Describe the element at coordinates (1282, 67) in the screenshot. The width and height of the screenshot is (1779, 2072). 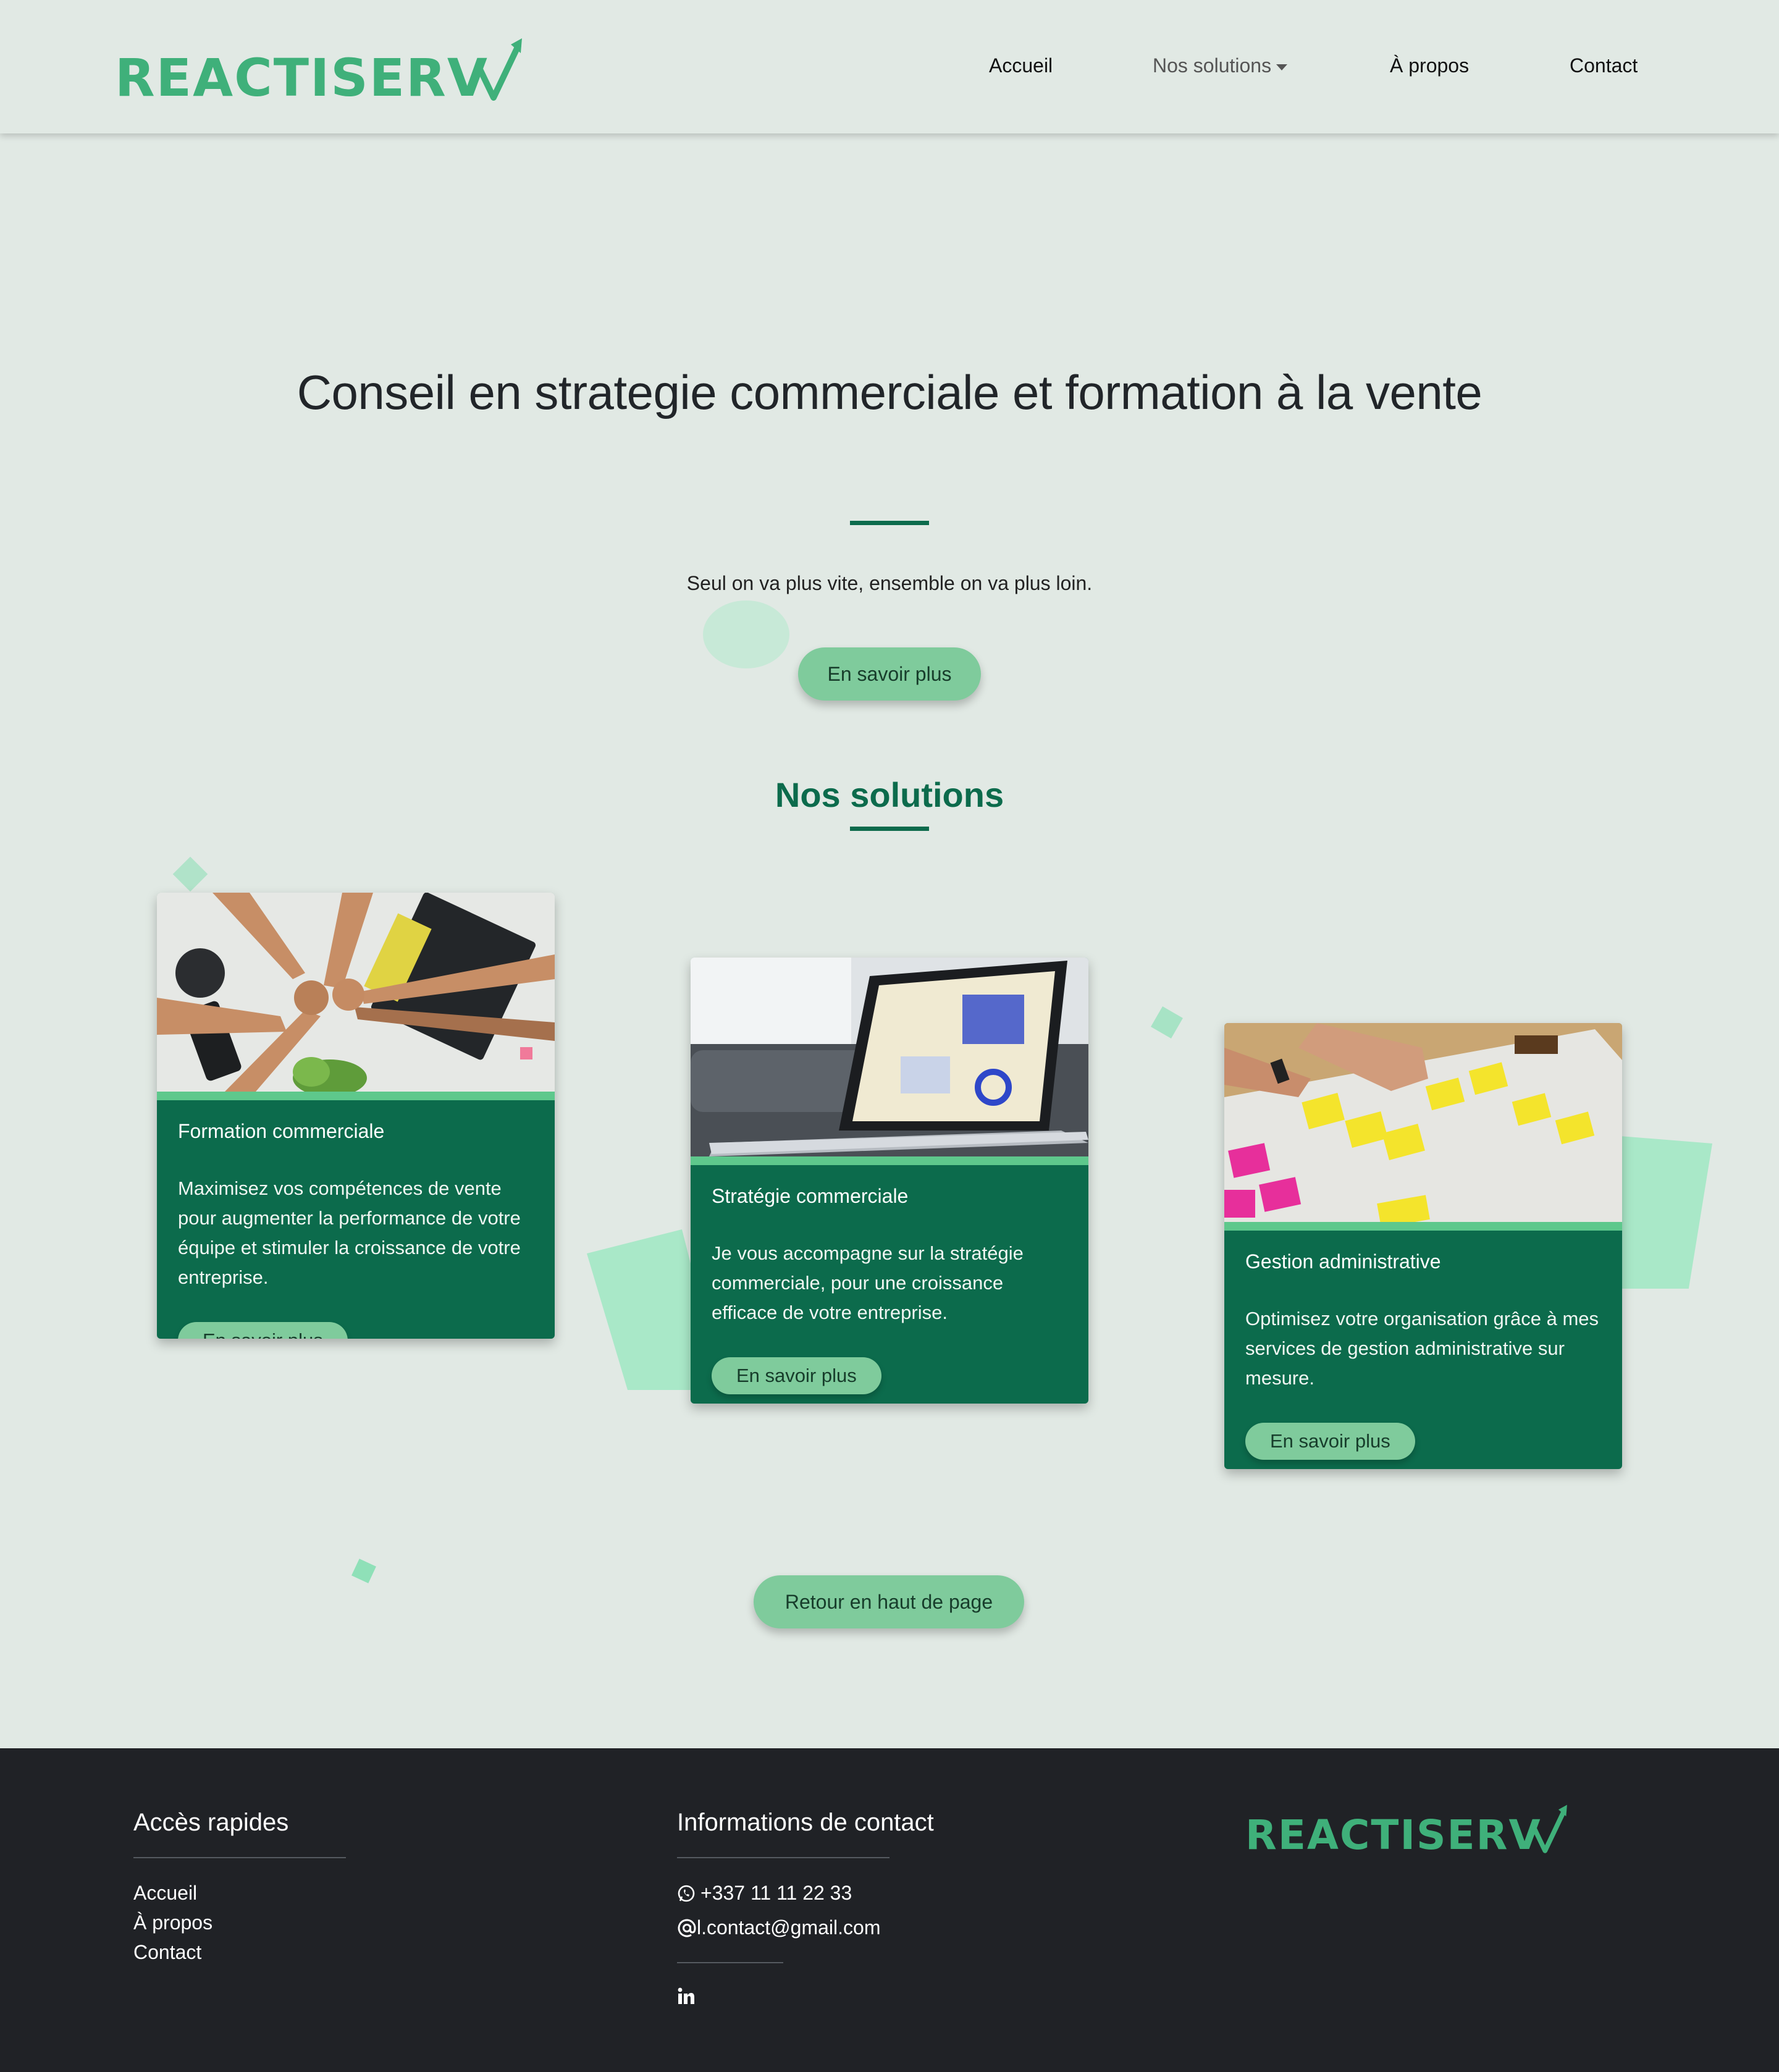
I see `dropdown-caret-icon` at that location.